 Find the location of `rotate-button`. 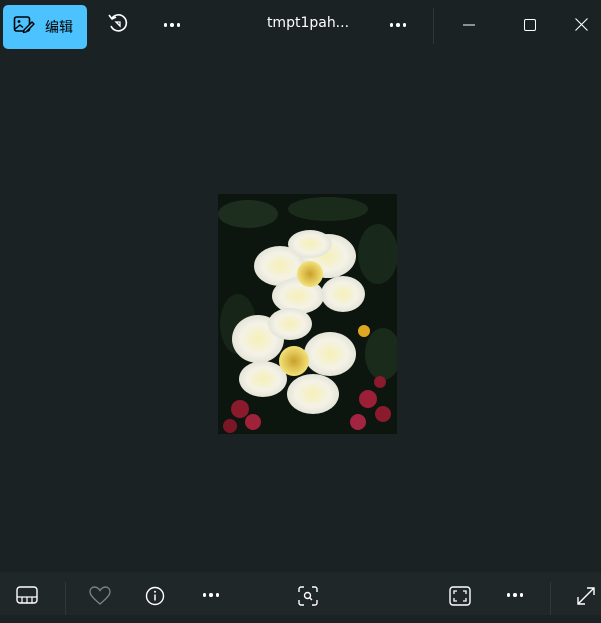

rotate-button is located at coordinates (118, 25).